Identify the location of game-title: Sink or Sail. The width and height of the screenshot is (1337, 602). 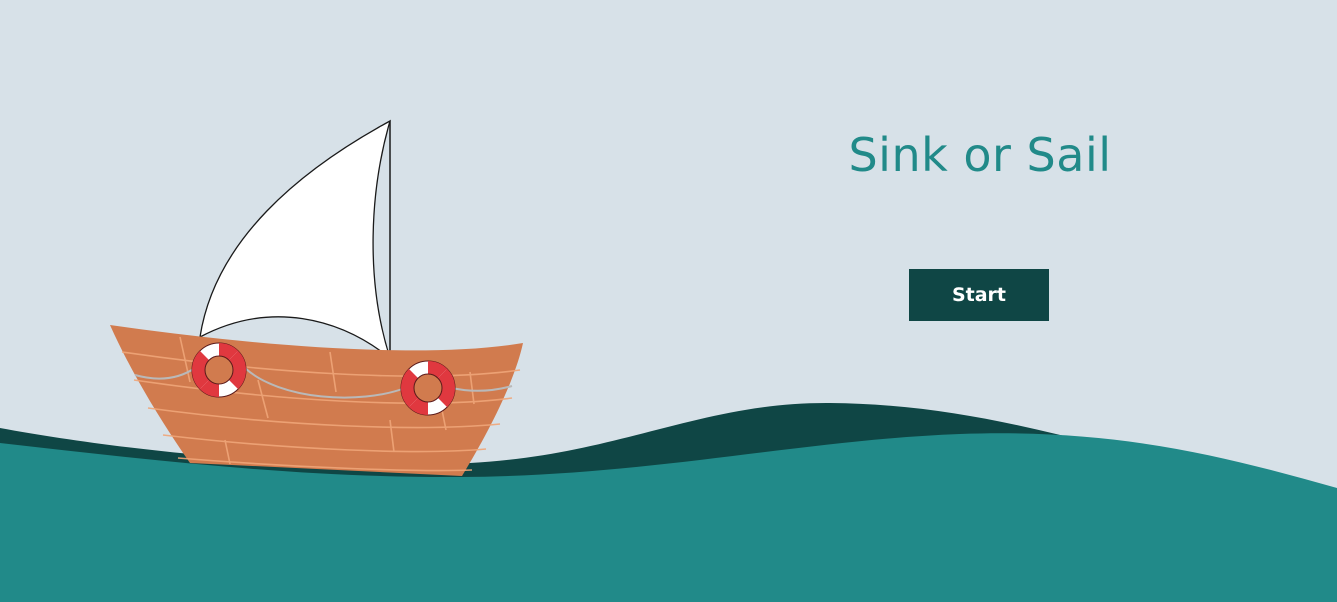
(980, 155).